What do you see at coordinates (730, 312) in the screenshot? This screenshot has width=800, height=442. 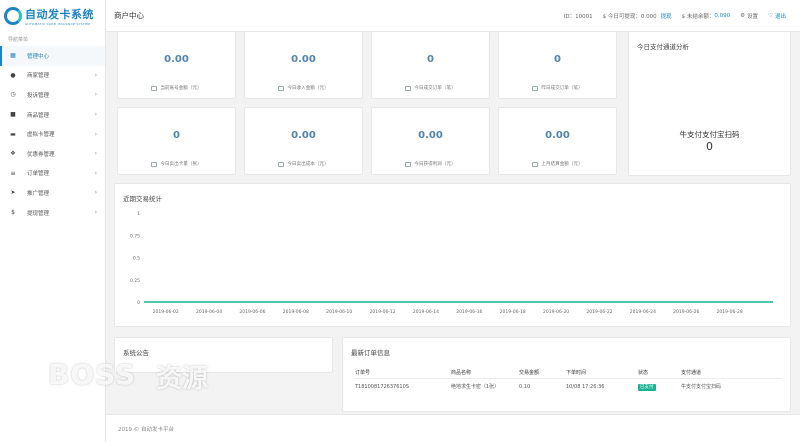 I see `x-tick-label: 2019-06-28` at bounding box center [730, 312].